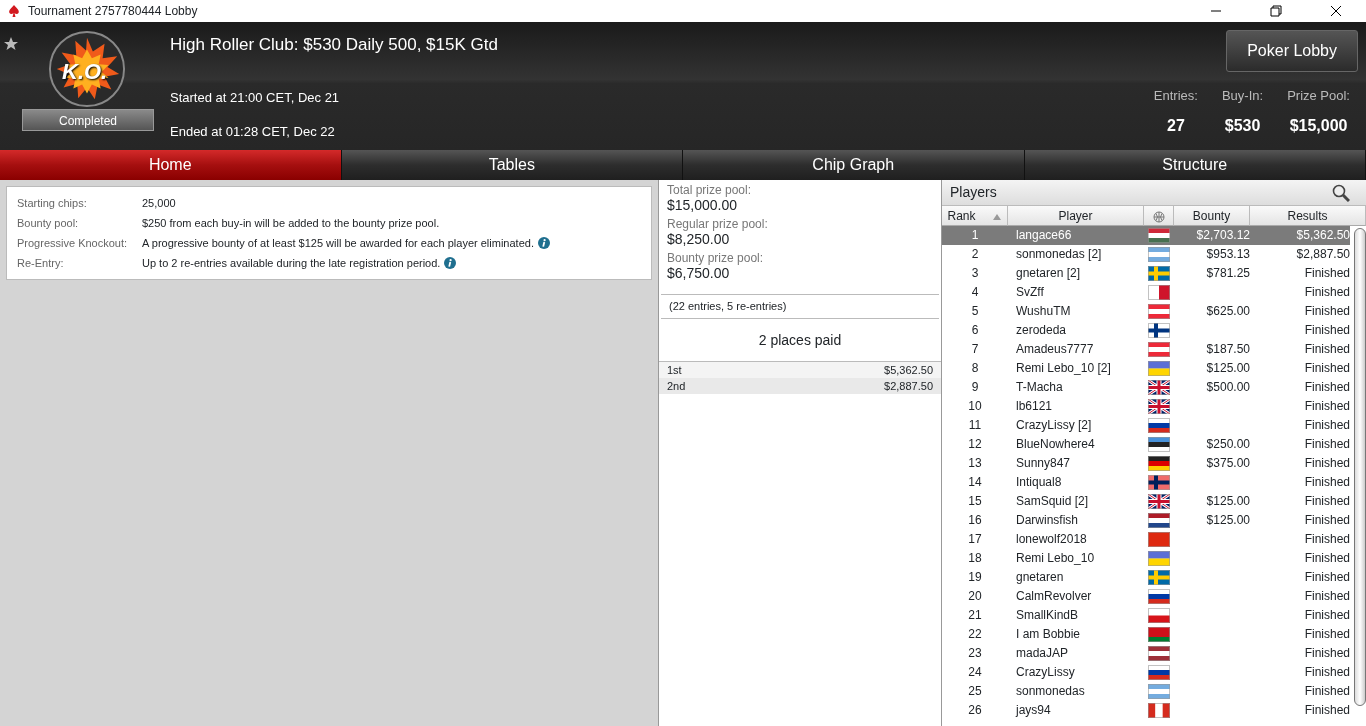 The width and height of the screenshot is (1366, 726). I want to click on close-icon, so click(1336, 11).